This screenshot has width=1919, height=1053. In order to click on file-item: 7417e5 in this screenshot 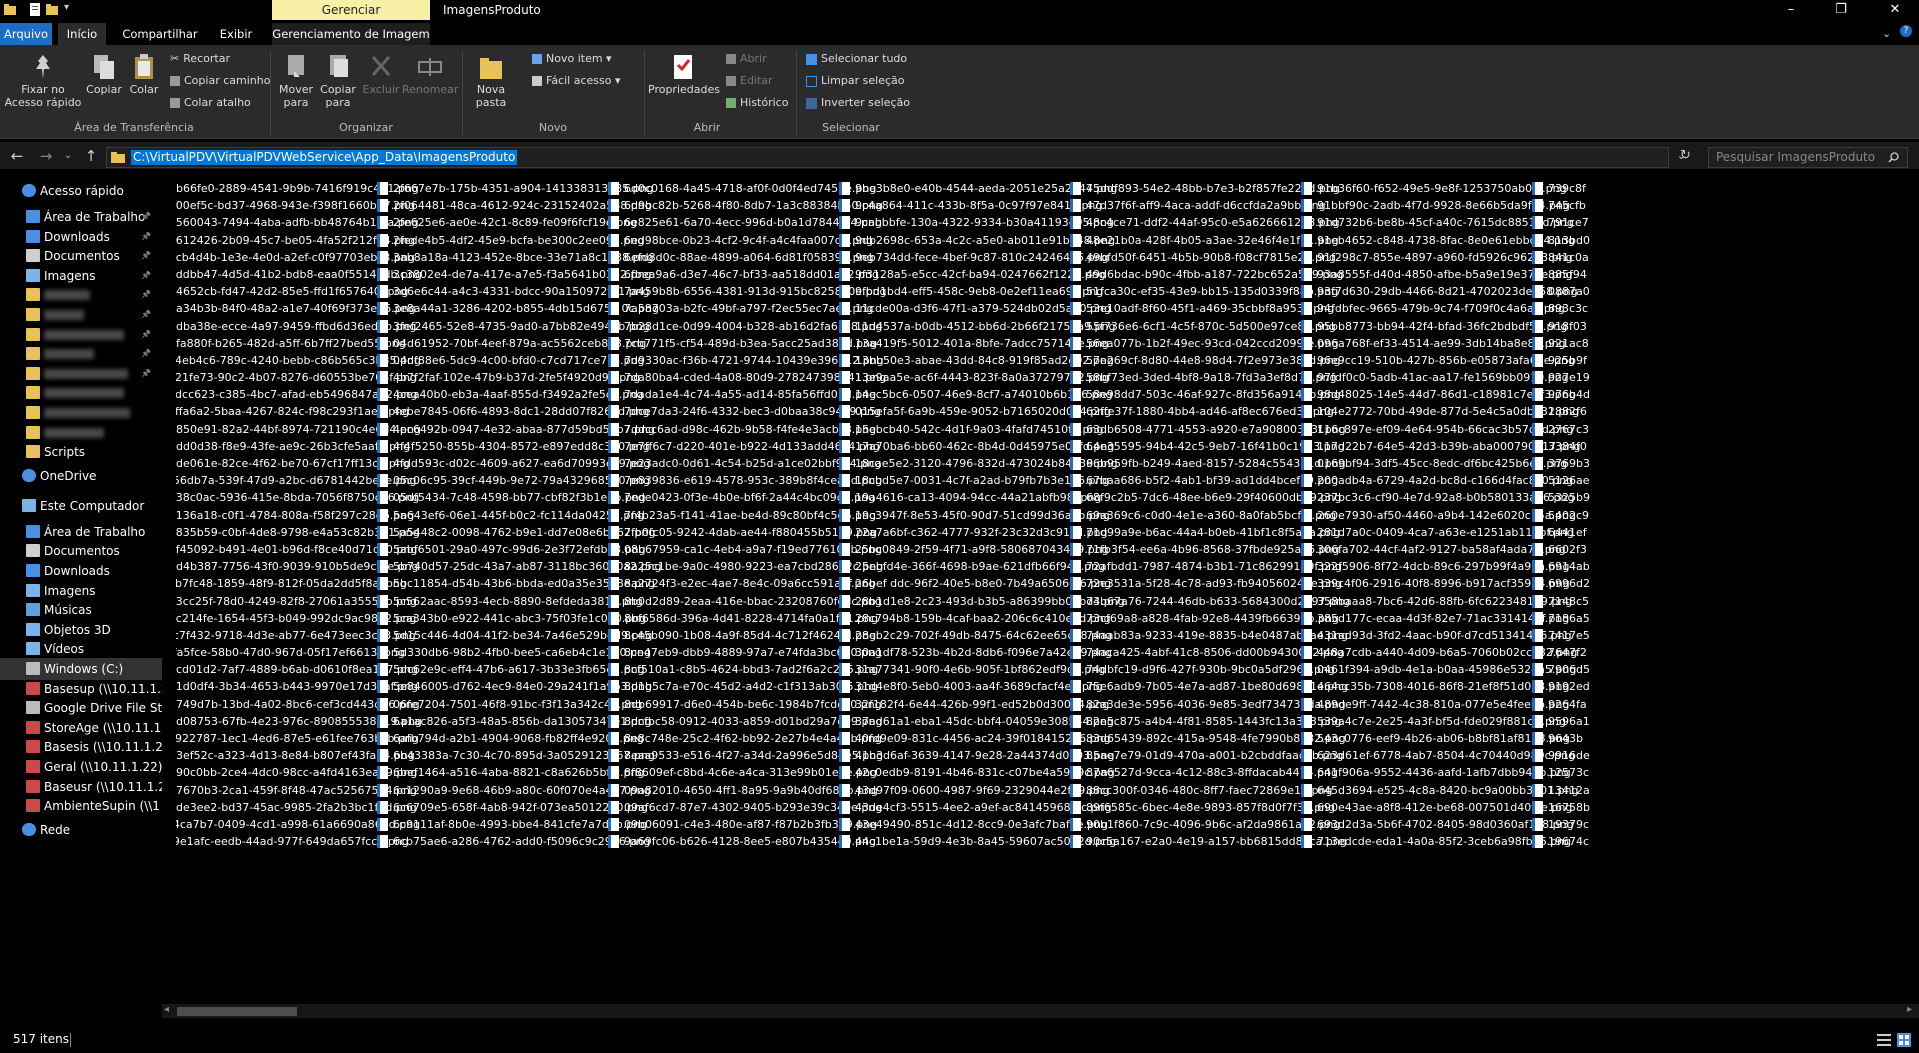, I will do `click(1672, 635)`.